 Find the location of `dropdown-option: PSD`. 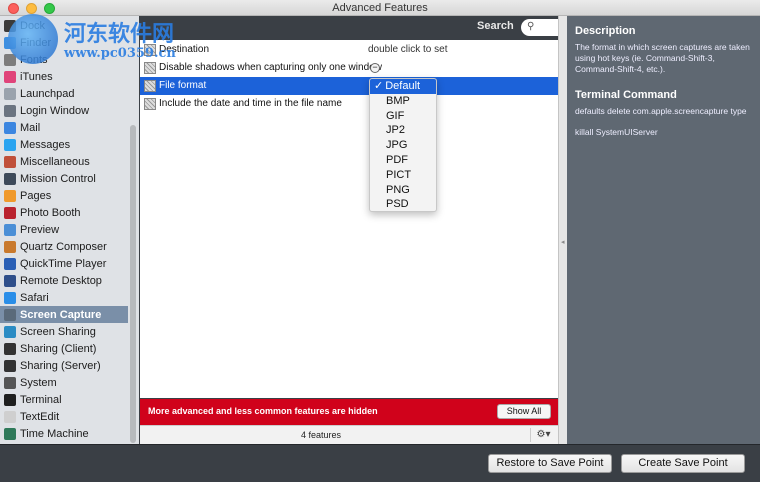

dropdown-option: PSD is located at coordinates (403, 204).